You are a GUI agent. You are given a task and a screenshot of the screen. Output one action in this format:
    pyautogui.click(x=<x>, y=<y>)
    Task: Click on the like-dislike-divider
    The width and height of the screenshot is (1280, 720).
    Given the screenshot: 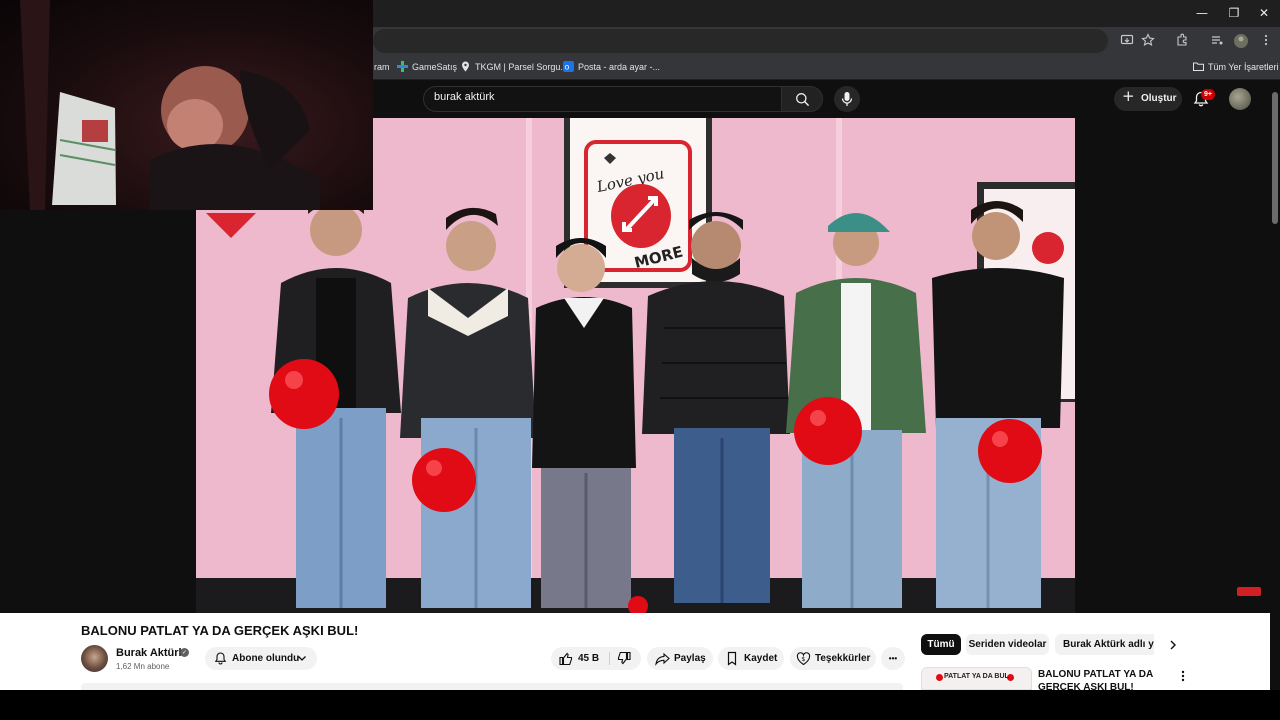 What is the action you would take?
    pyautogui.click(x=609, y=658)
    